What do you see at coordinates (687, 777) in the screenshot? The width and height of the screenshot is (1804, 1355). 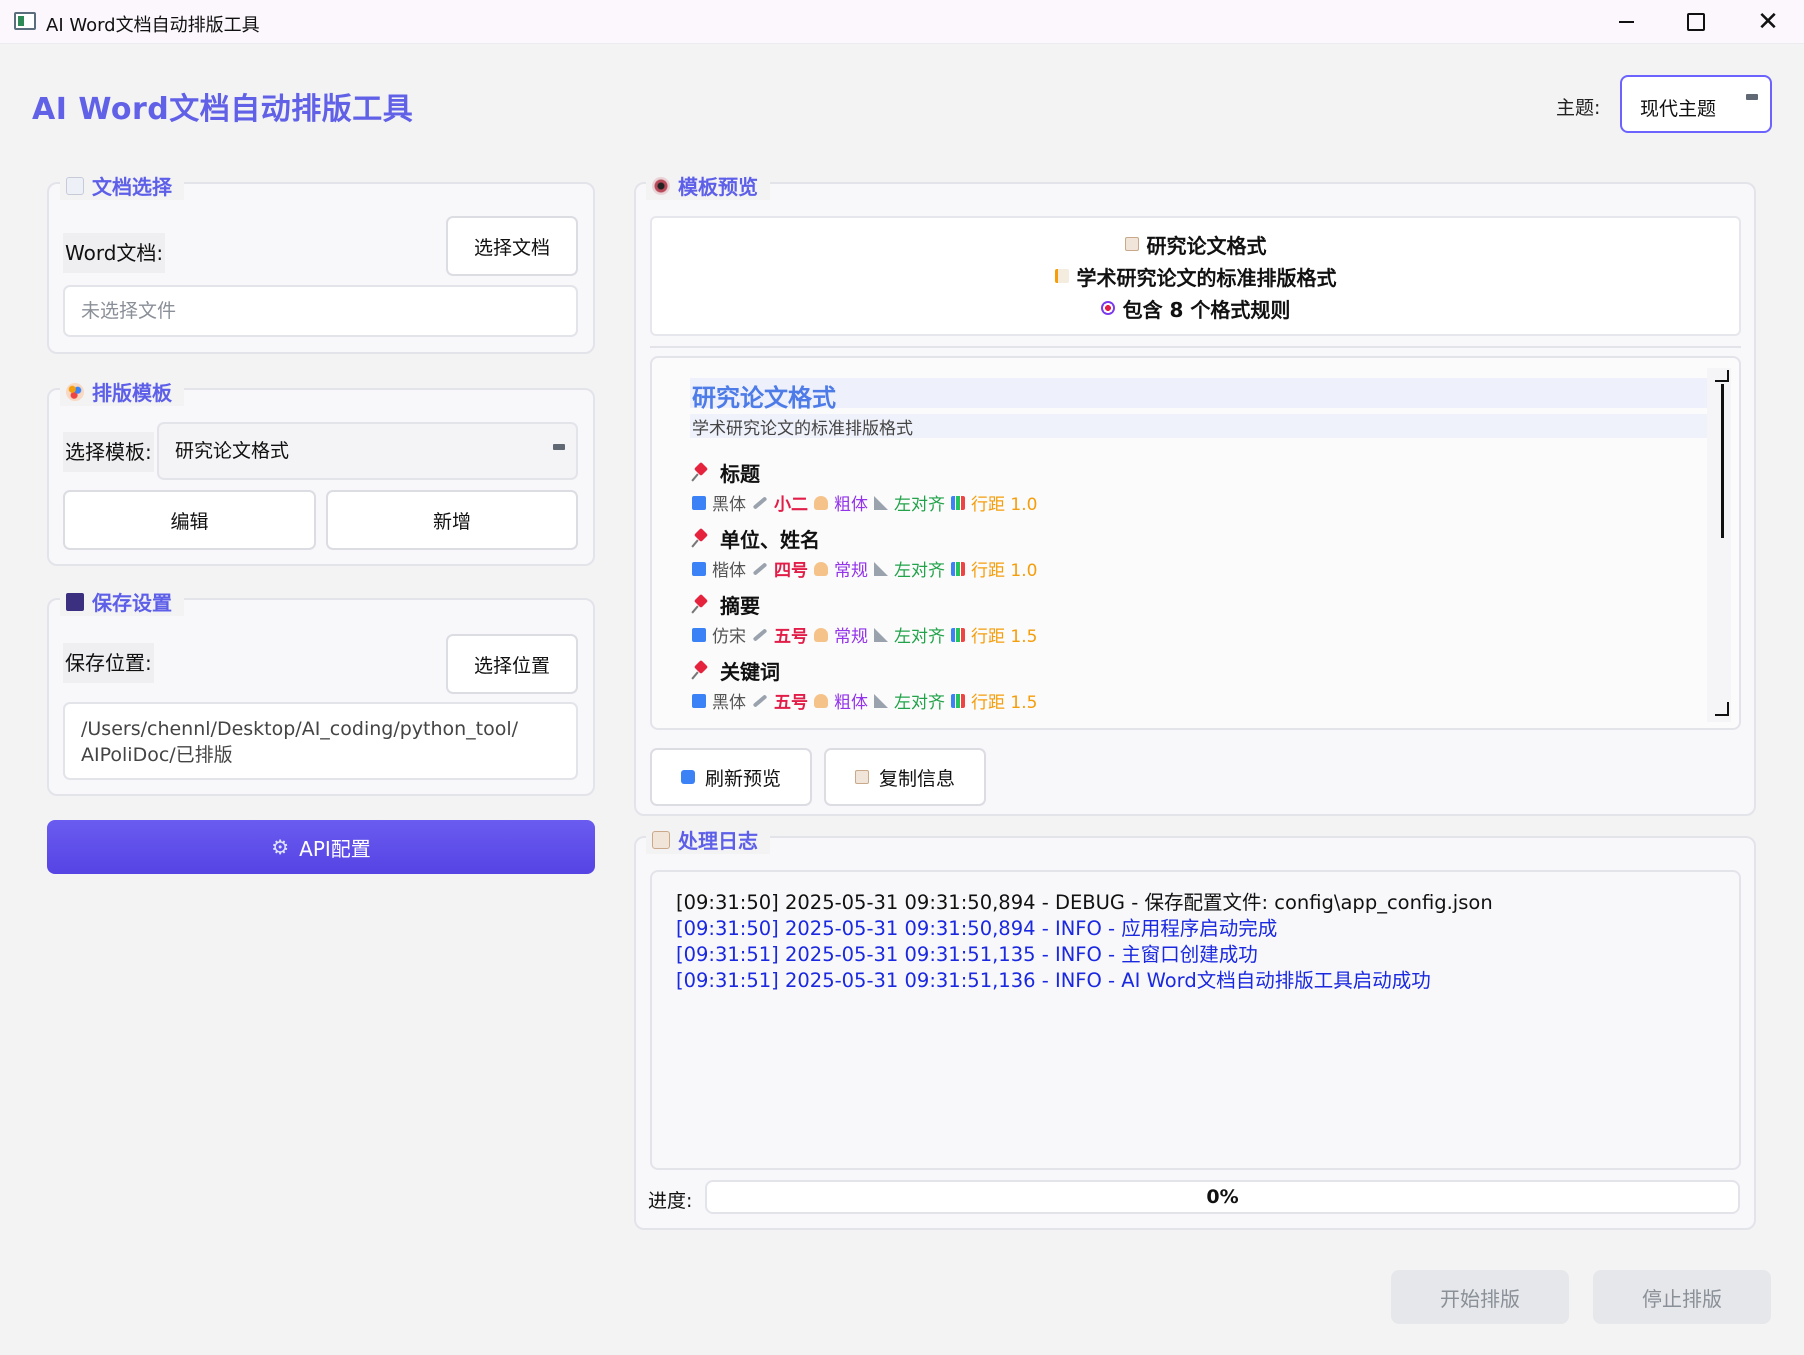 I see `refresh-icon` at bounding box center [687, 777].